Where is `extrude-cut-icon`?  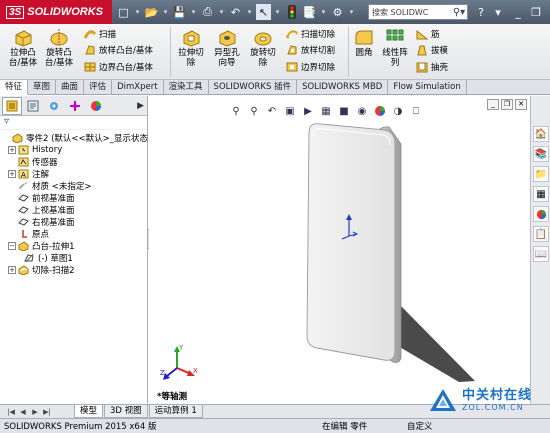 extrude-cut-icon is located at coordinates (191, 38).